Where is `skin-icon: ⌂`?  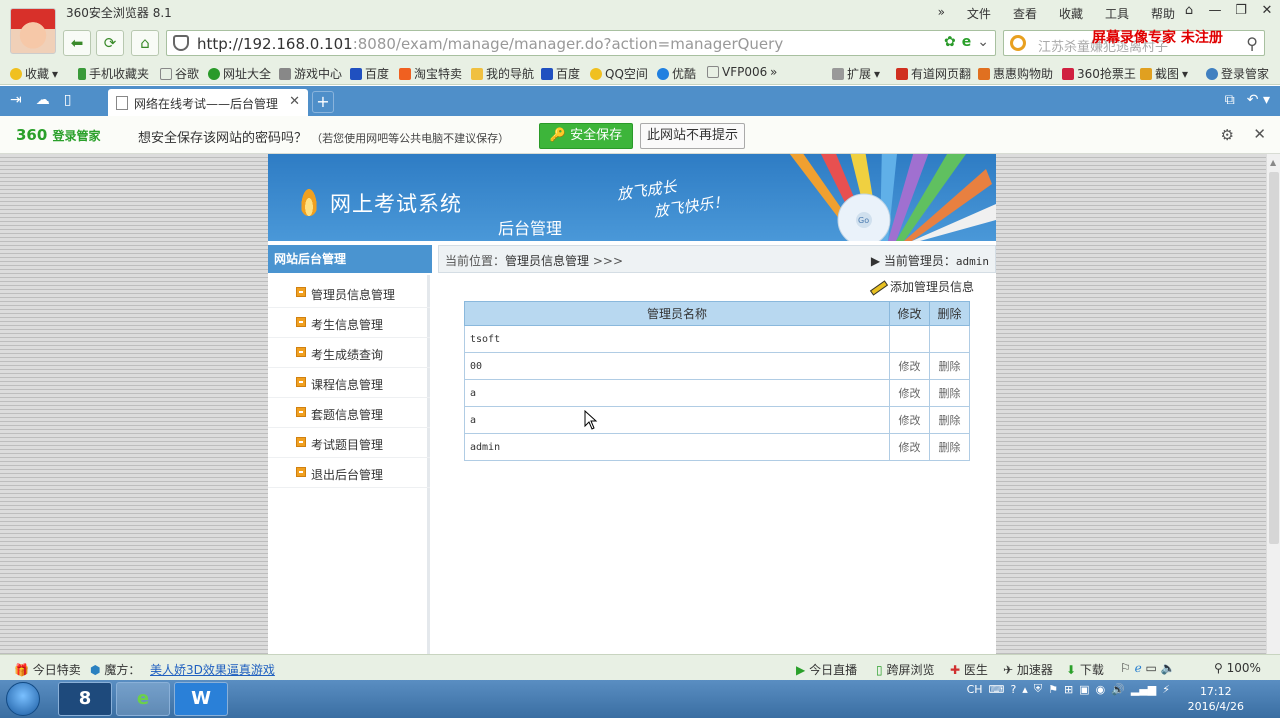 skin-icon: ⌂ is located at coordinates (1189, 11).